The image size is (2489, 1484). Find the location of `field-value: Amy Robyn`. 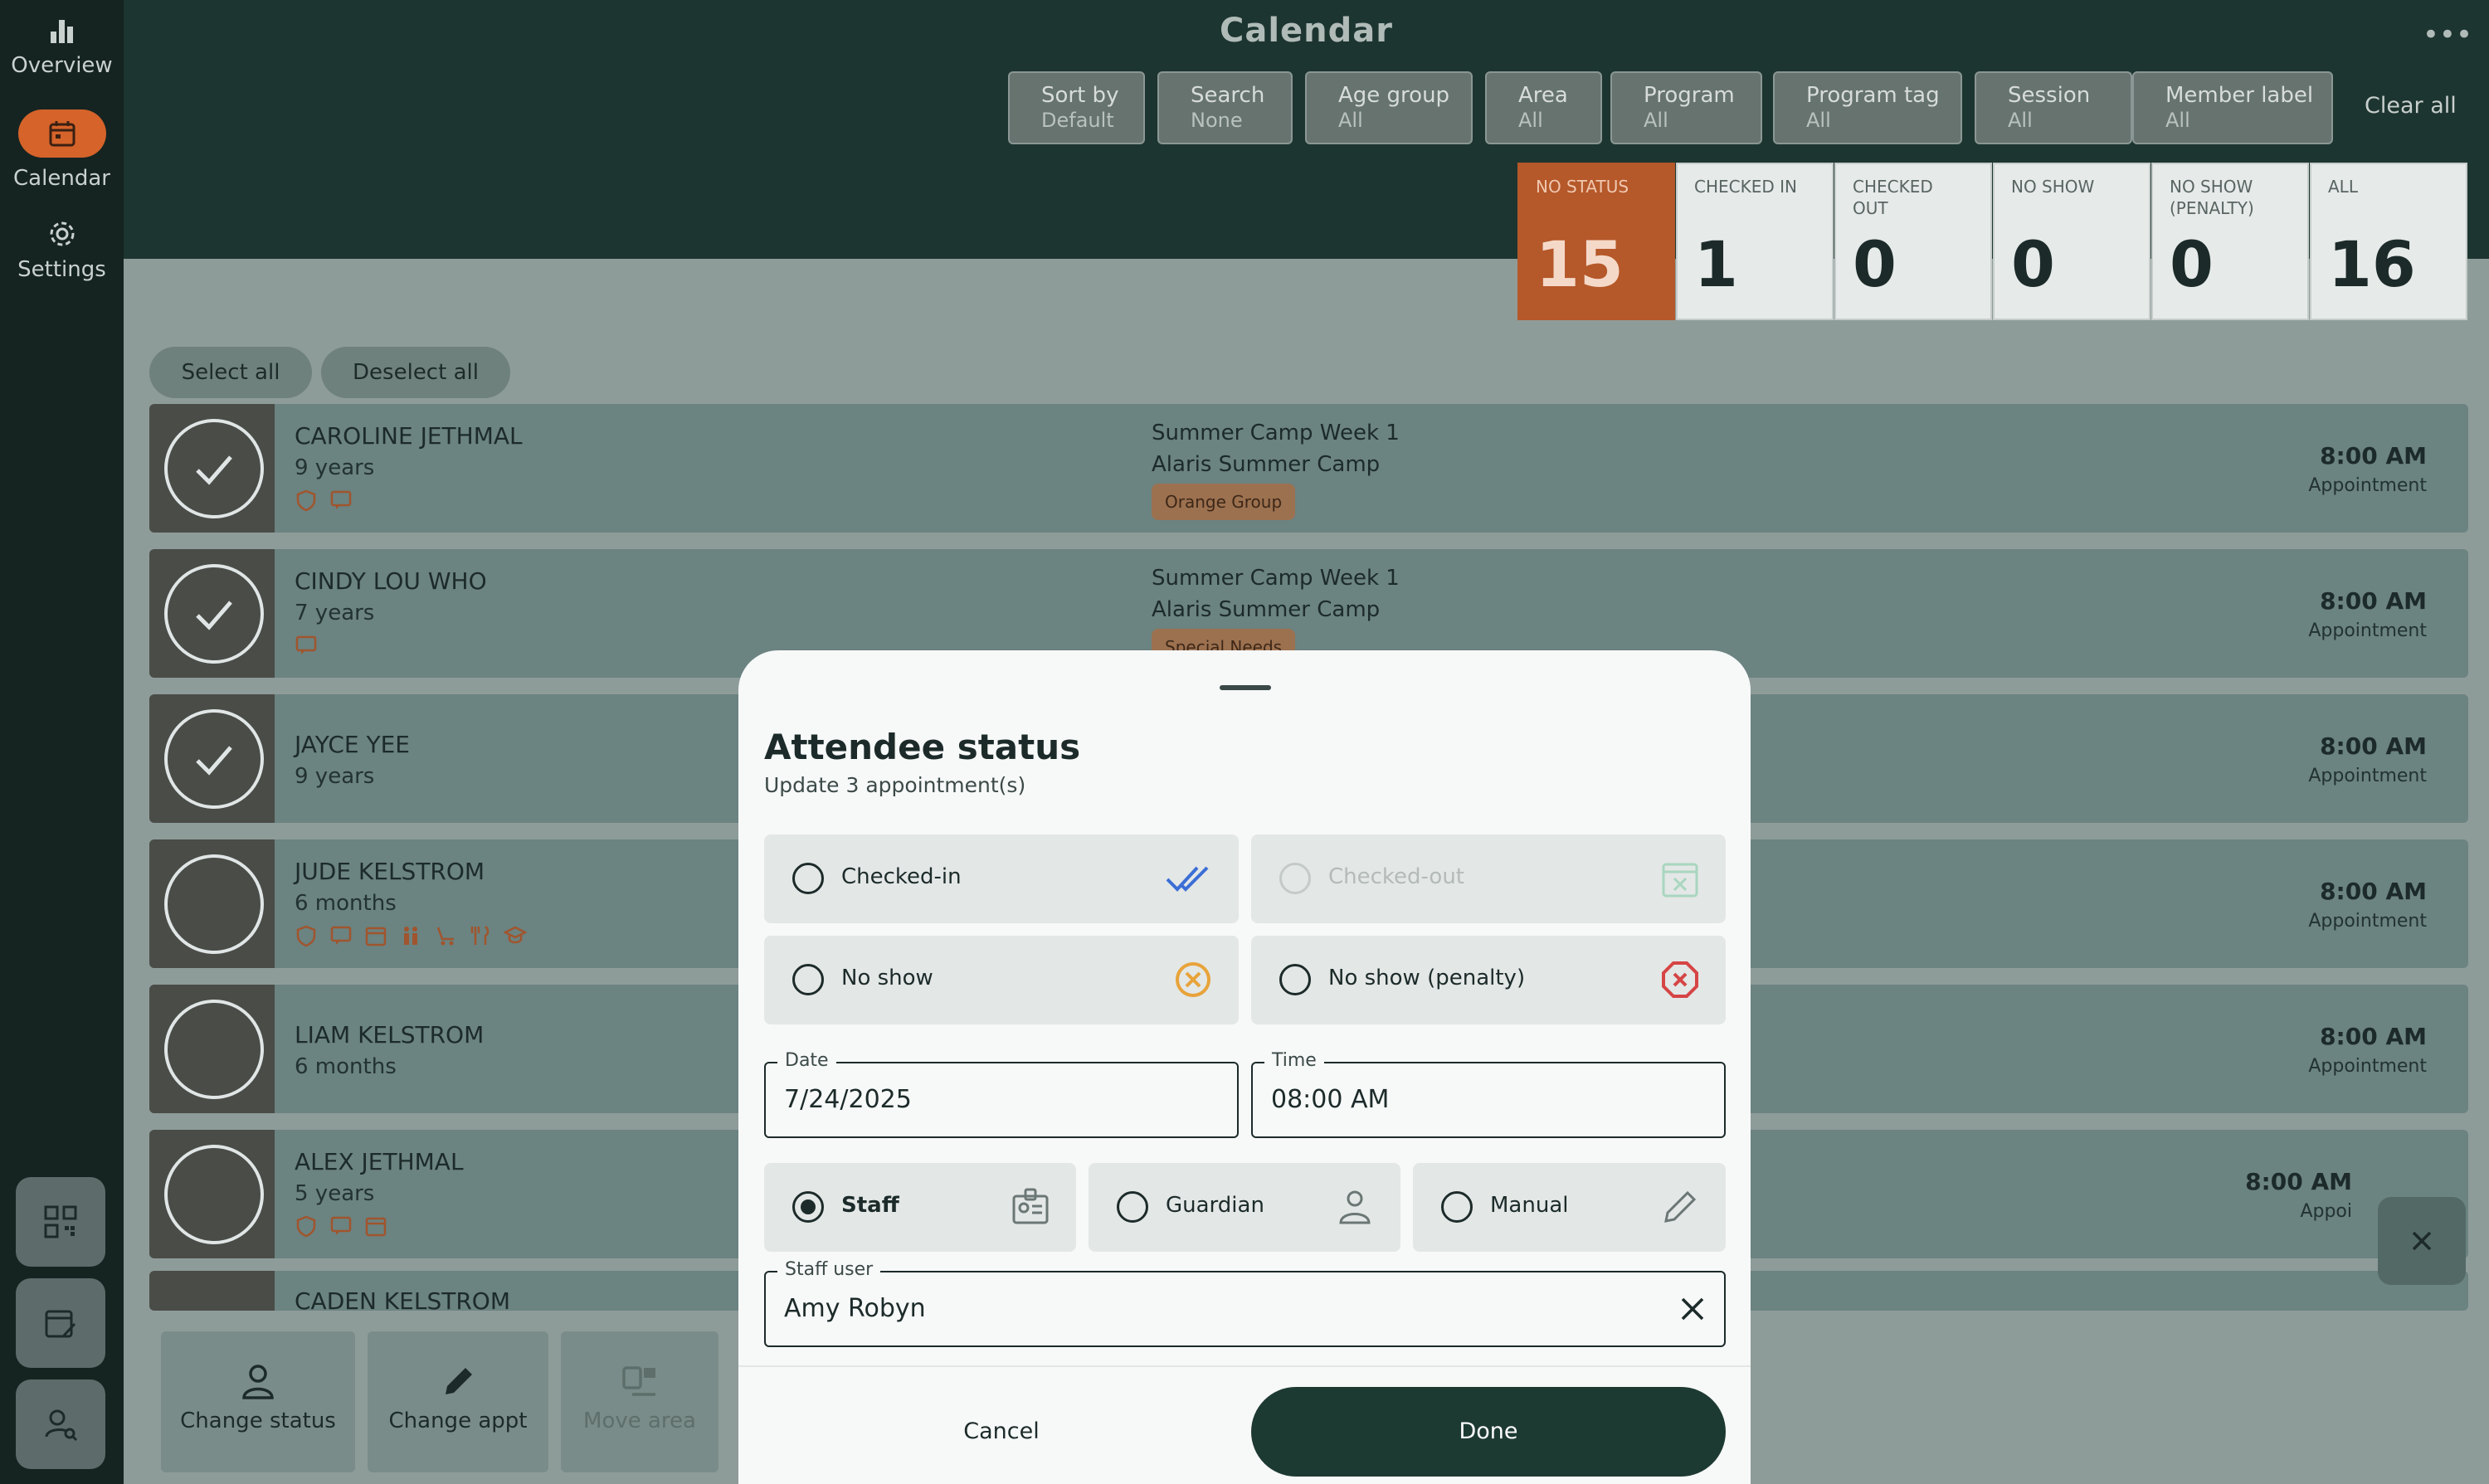

field-value: Amy Robyn is located at coordinates (855, 1309).